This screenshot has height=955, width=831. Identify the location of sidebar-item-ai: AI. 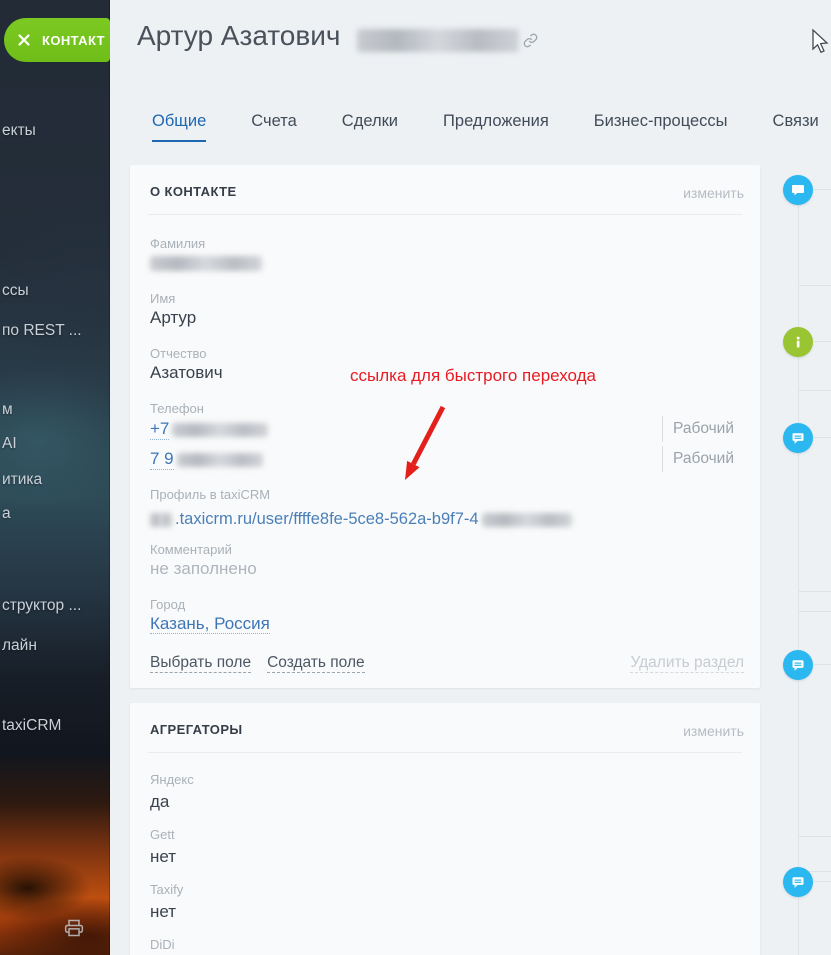
(9, 444).